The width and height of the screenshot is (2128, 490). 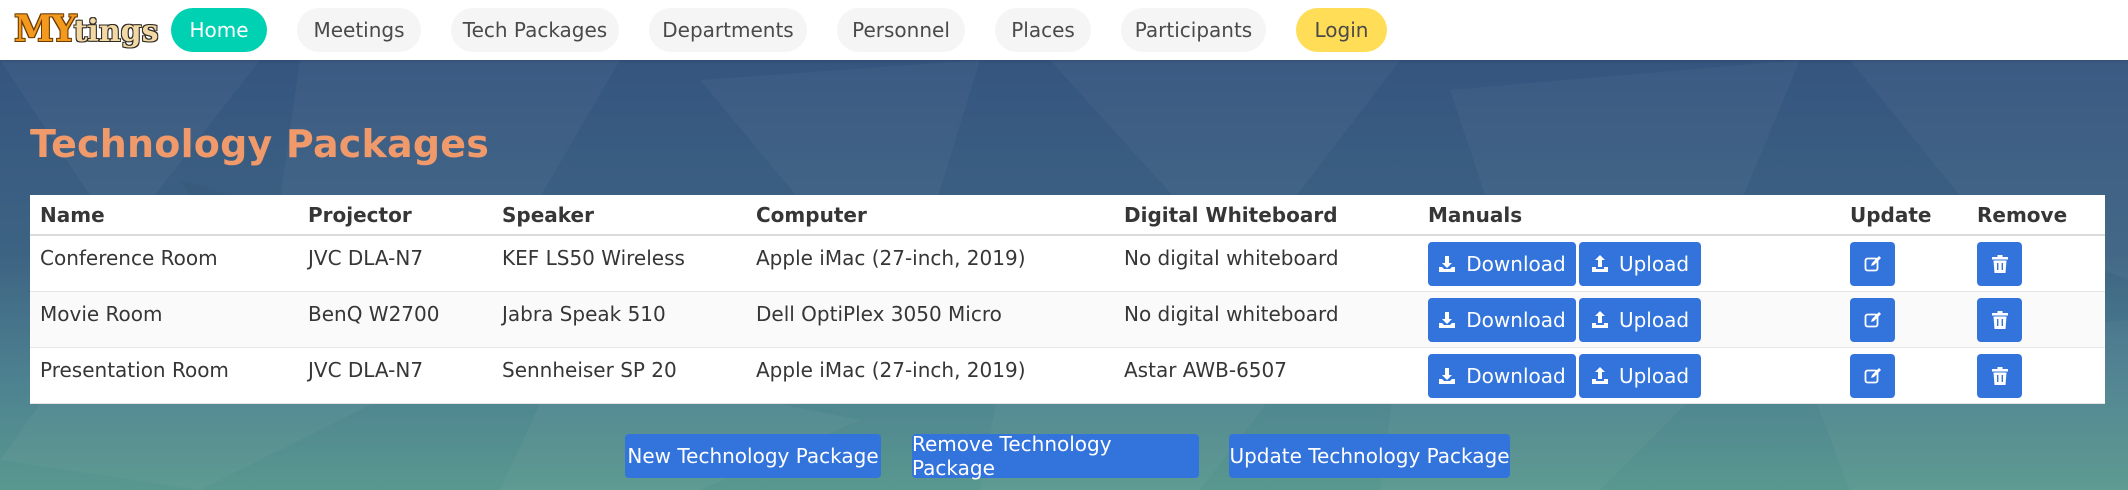 I want to click on nav-tech-packages: Tech Packages, so click(x=535, y=30).